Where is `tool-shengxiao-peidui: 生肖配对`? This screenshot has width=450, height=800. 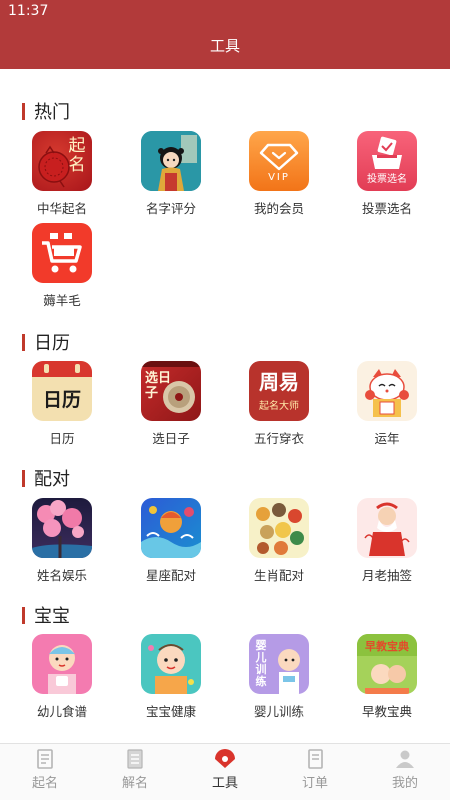 tool-shengxiao-peidui: 生肖配对 is located at coordinates (279, 541).